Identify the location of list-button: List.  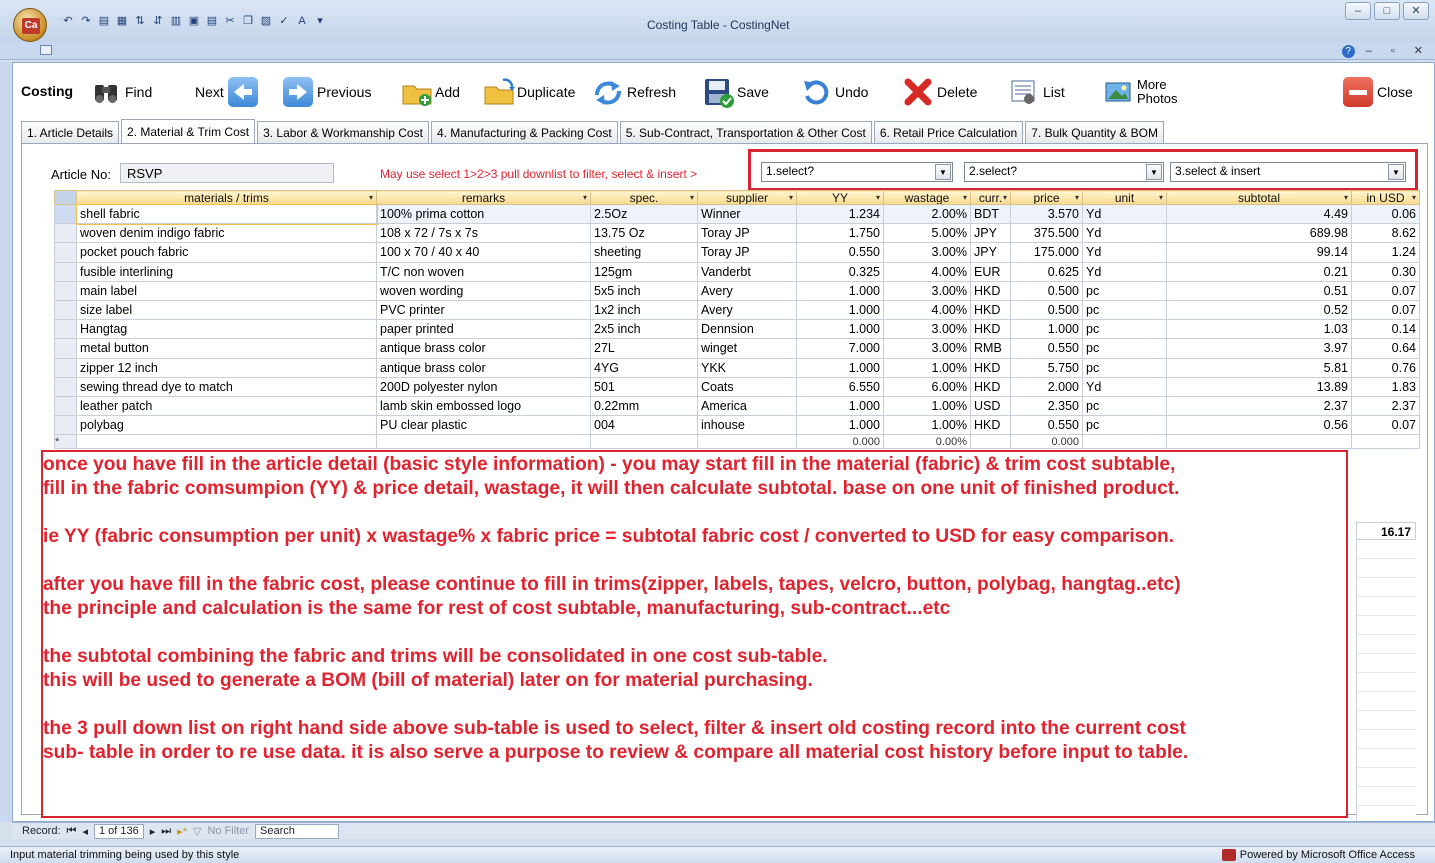
(1037, 92).